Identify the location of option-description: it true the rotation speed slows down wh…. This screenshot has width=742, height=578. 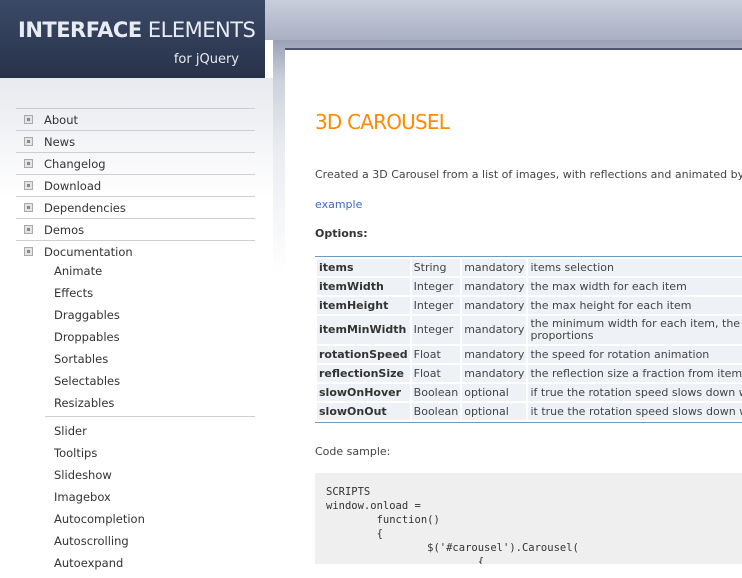
(635, 411).